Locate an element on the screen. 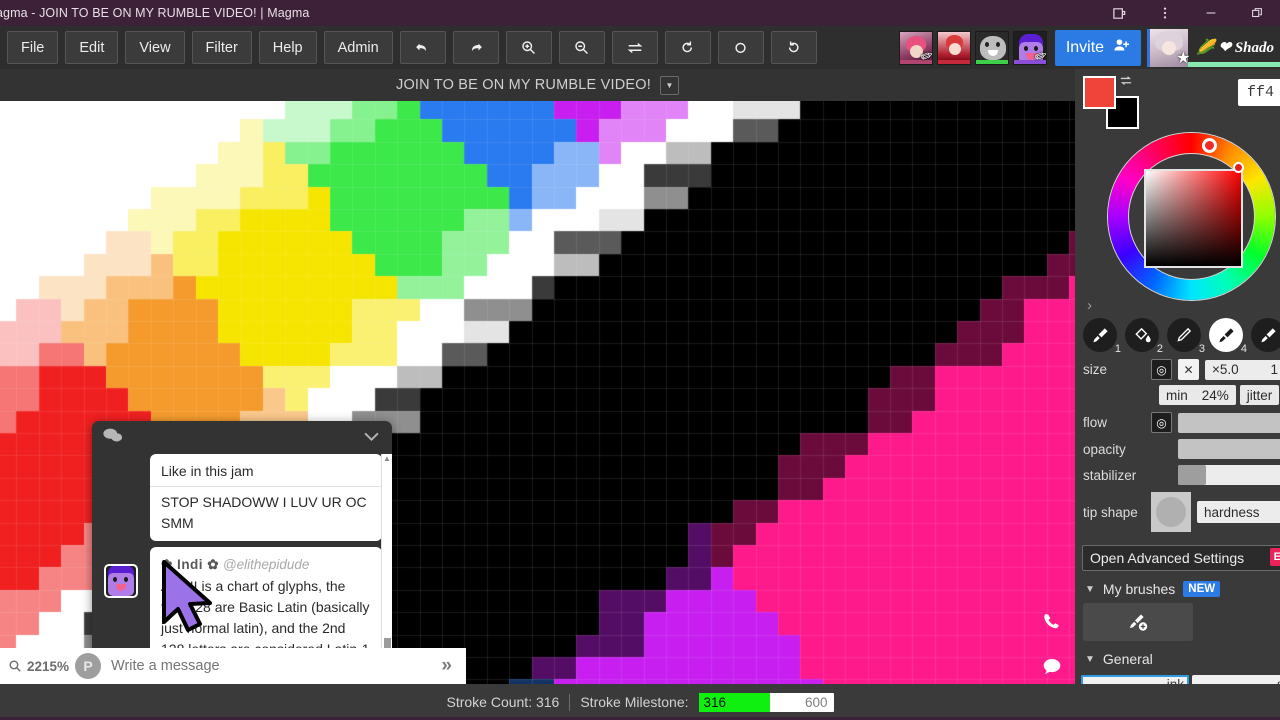 The image size is (1280, 720). chat-message-input is located at coordinates (264, 666).